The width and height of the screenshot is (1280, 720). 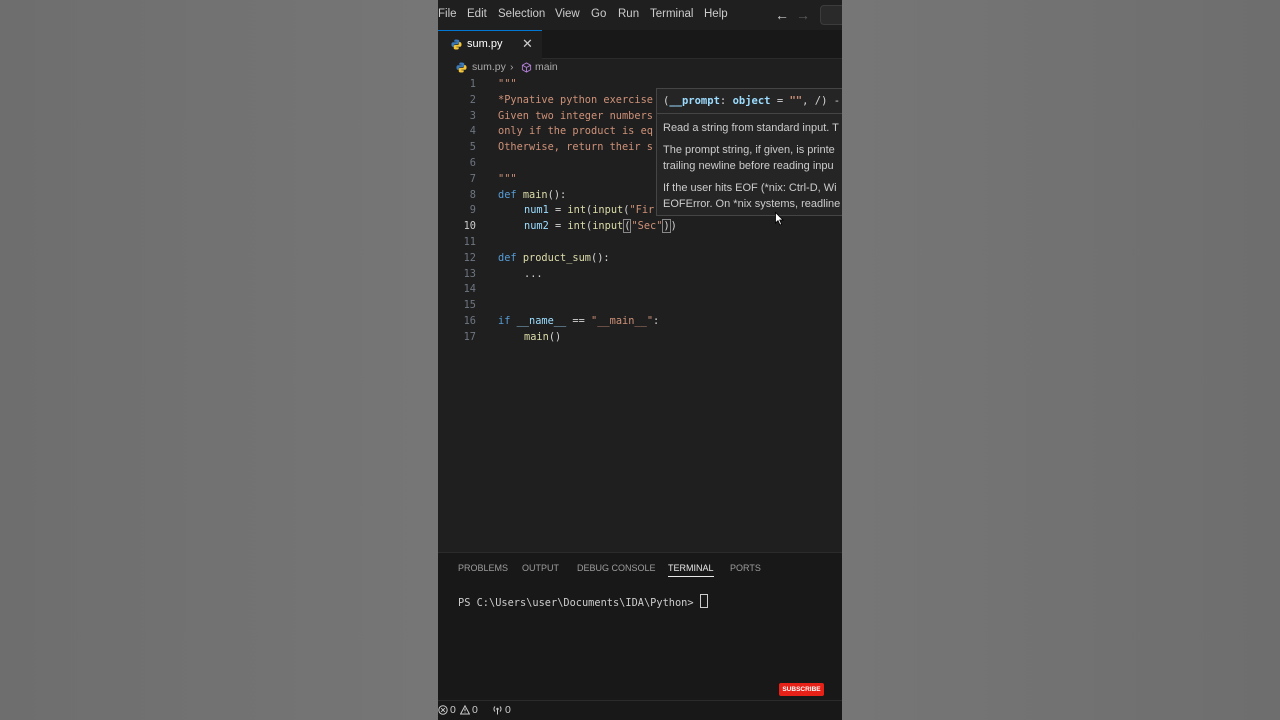 I want to click on line-number: 5, so click(x=472, y=147).